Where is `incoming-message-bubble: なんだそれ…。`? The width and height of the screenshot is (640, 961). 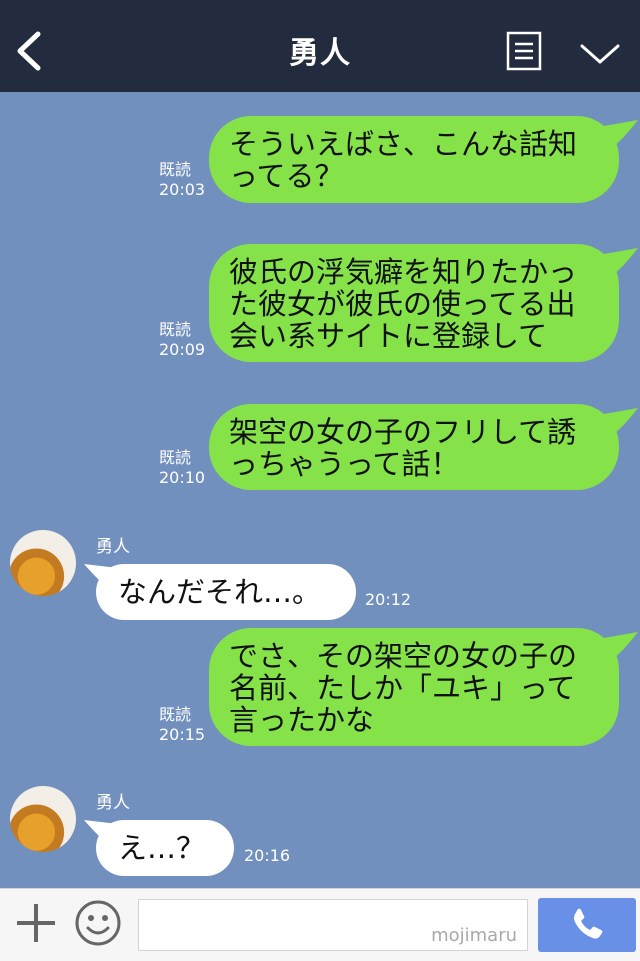 incoming-message-bubble: なんだそれ…。 is located at coordinates (226, 592).